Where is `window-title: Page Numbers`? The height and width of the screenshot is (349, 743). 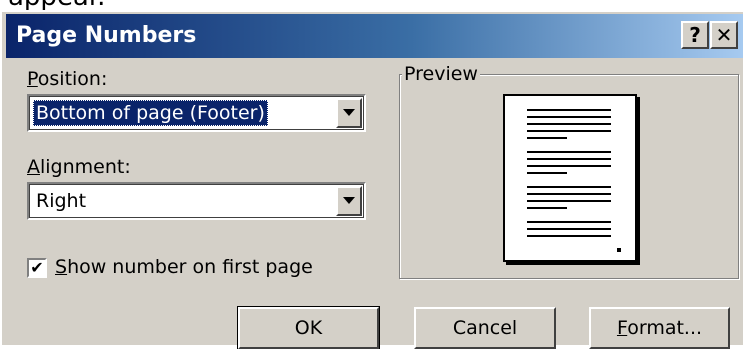 window-title: Page Numbers is located at coordinates (106, 35).